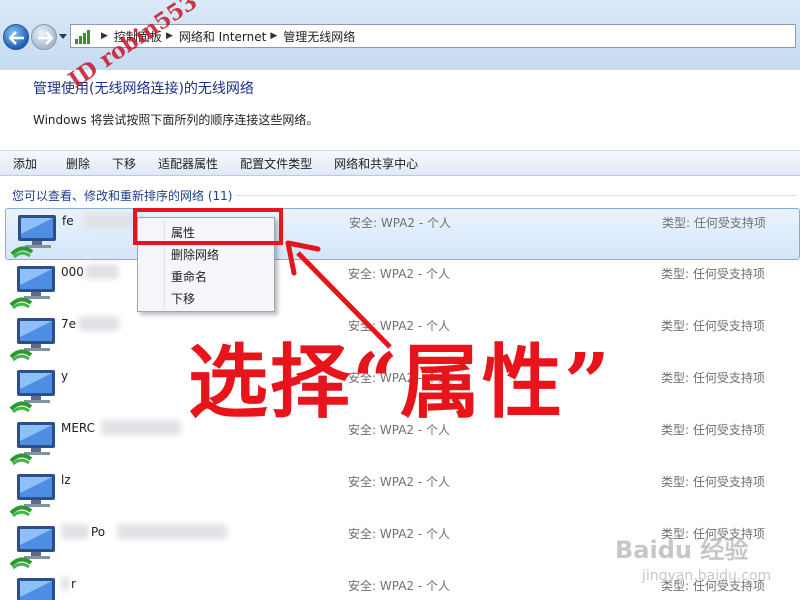 This screenshot has width=800, height=600. I want to click on delete-button: 删除, so click(72, 163).